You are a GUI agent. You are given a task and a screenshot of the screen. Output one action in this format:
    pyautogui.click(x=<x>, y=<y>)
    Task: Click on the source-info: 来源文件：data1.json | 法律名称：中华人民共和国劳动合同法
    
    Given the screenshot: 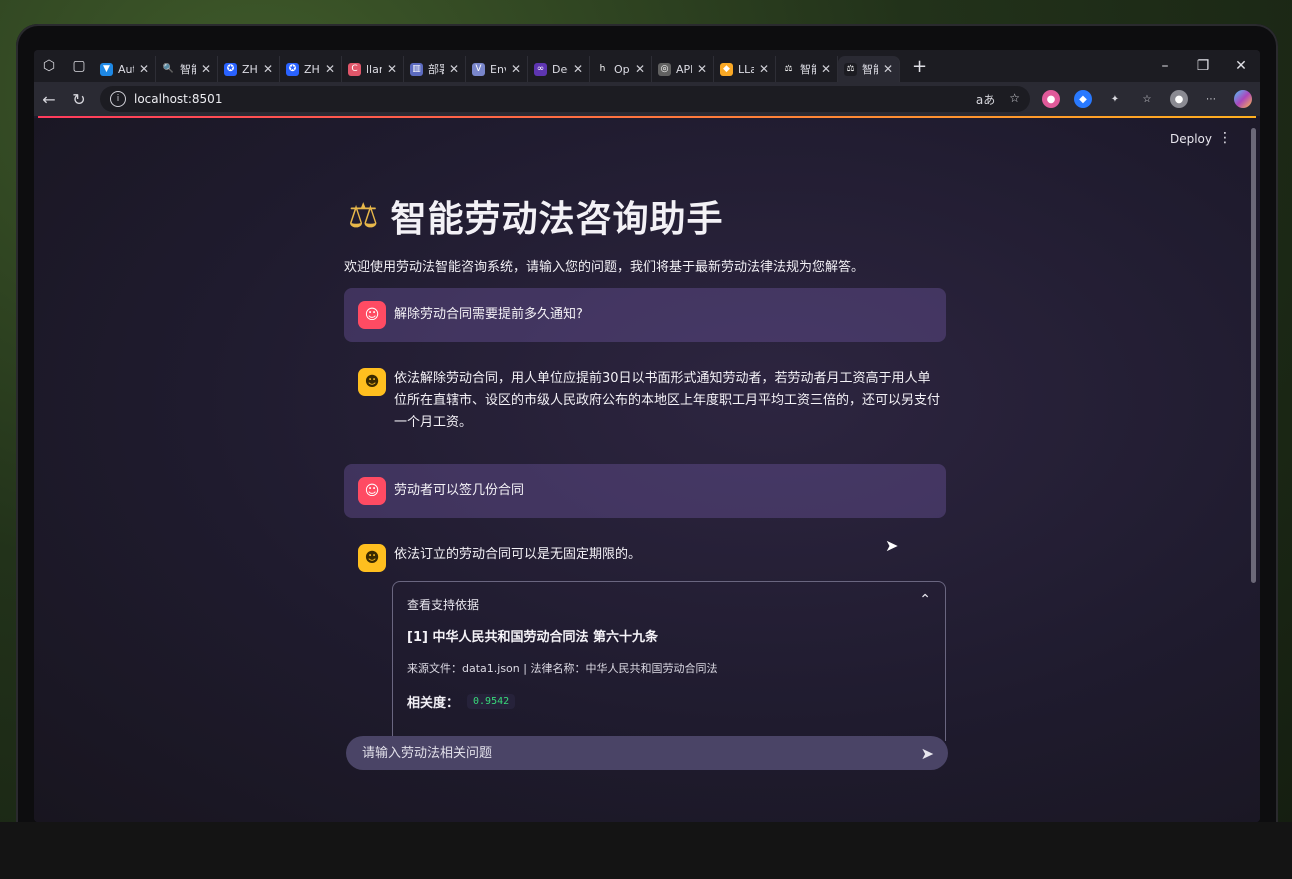 What is the action you would take?
    pyautogui.click(x=562, y=668)
    